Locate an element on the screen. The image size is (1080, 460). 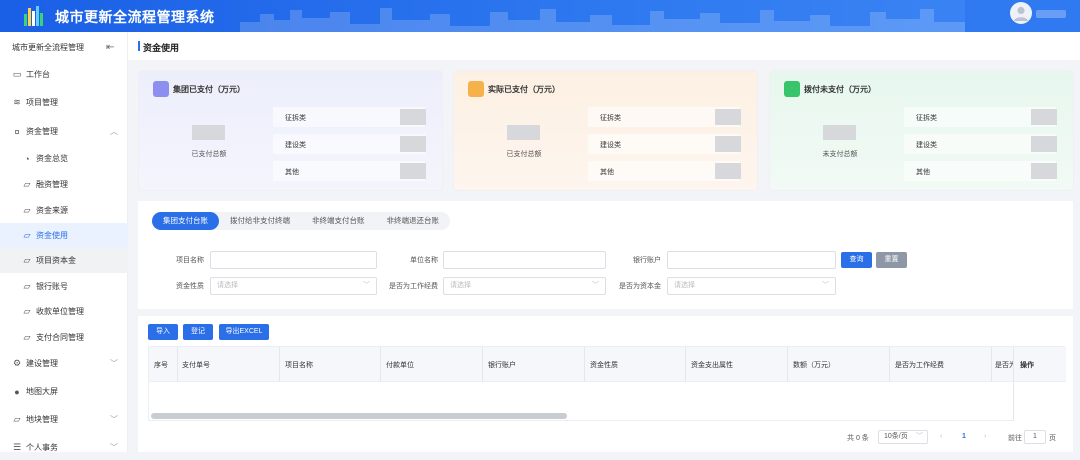
sidebar-item-project-mgmt: ≋ 项目管理 is located at coordinates (64, 102).